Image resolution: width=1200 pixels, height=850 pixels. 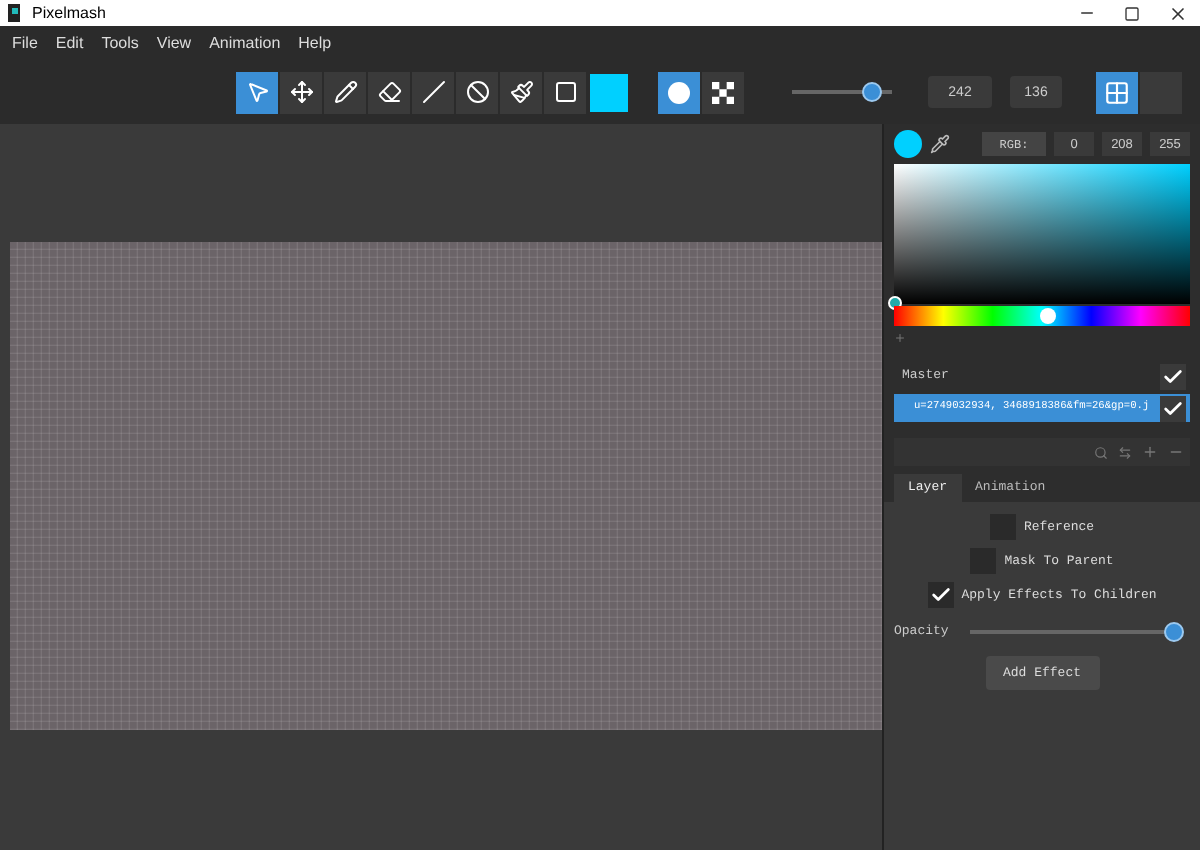 I want to click on square-icon, so click(x=565, y=92).